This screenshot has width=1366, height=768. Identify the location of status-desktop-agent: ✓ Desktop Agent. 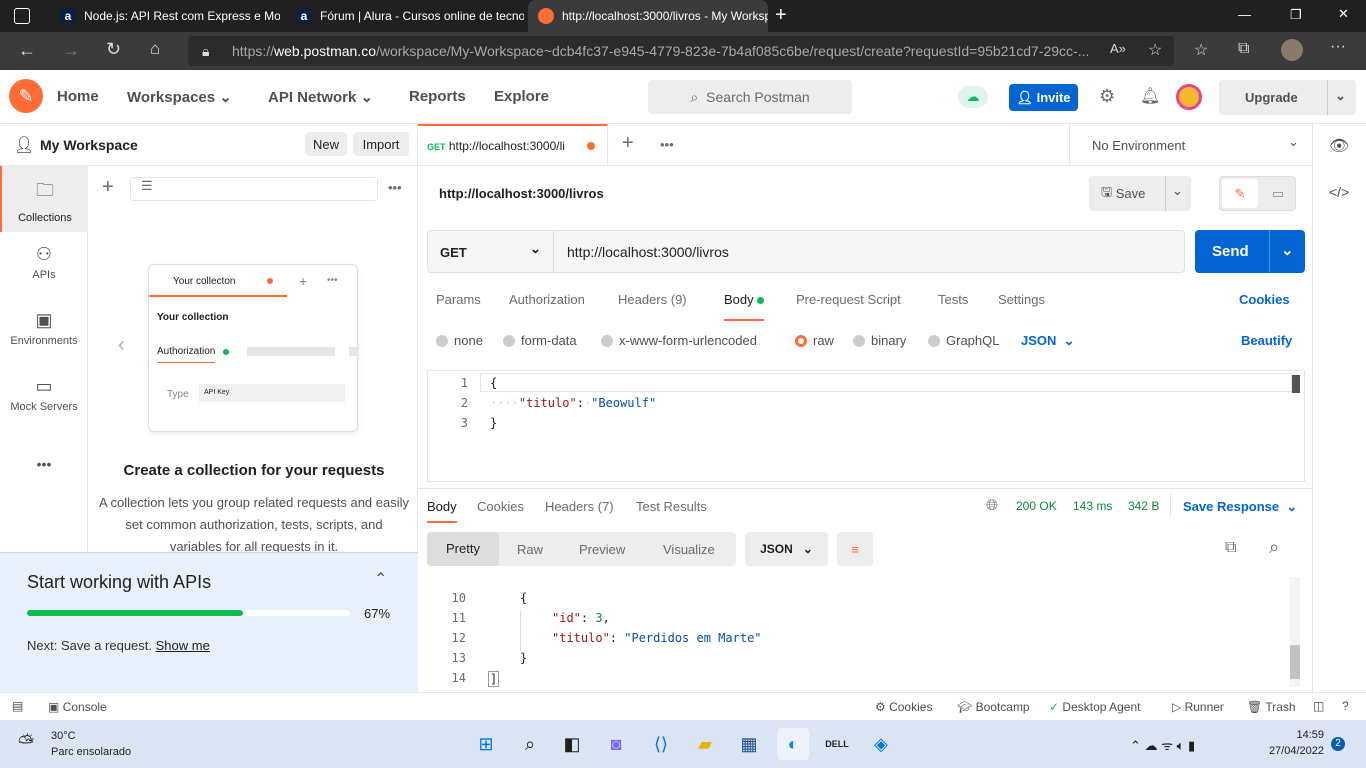
(1094, 707).